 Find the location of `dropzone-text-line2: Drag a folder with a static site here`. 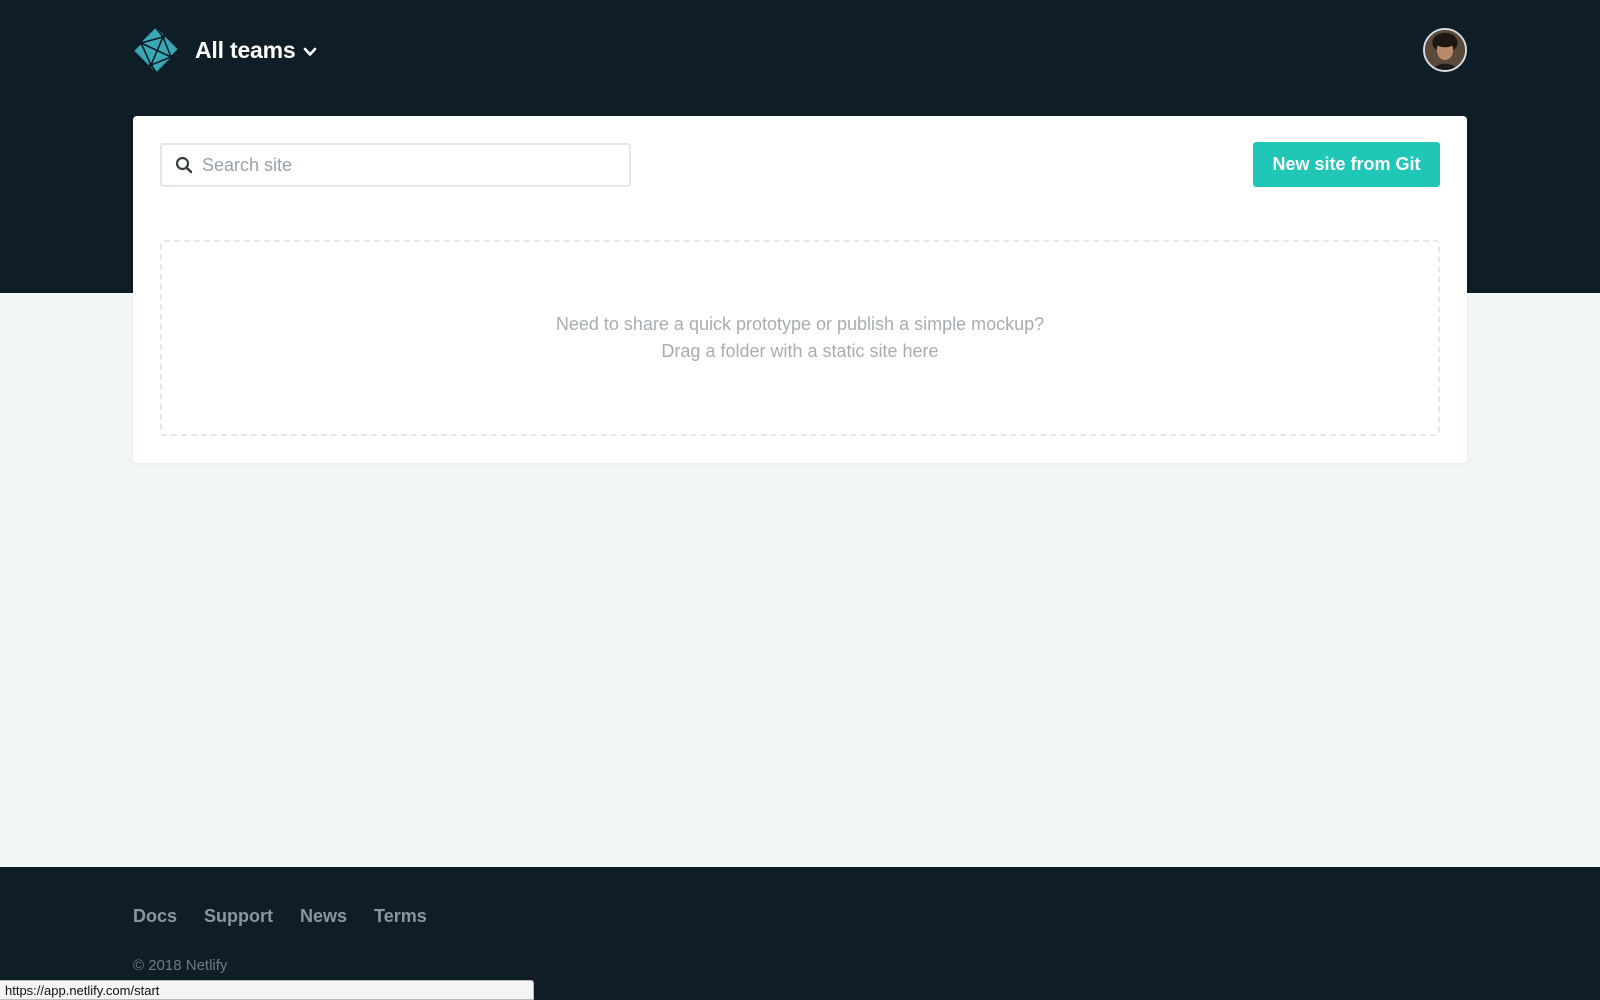

dropzone-text-line2: Drag a folder with a static site here is located at coordinates (800, 351).